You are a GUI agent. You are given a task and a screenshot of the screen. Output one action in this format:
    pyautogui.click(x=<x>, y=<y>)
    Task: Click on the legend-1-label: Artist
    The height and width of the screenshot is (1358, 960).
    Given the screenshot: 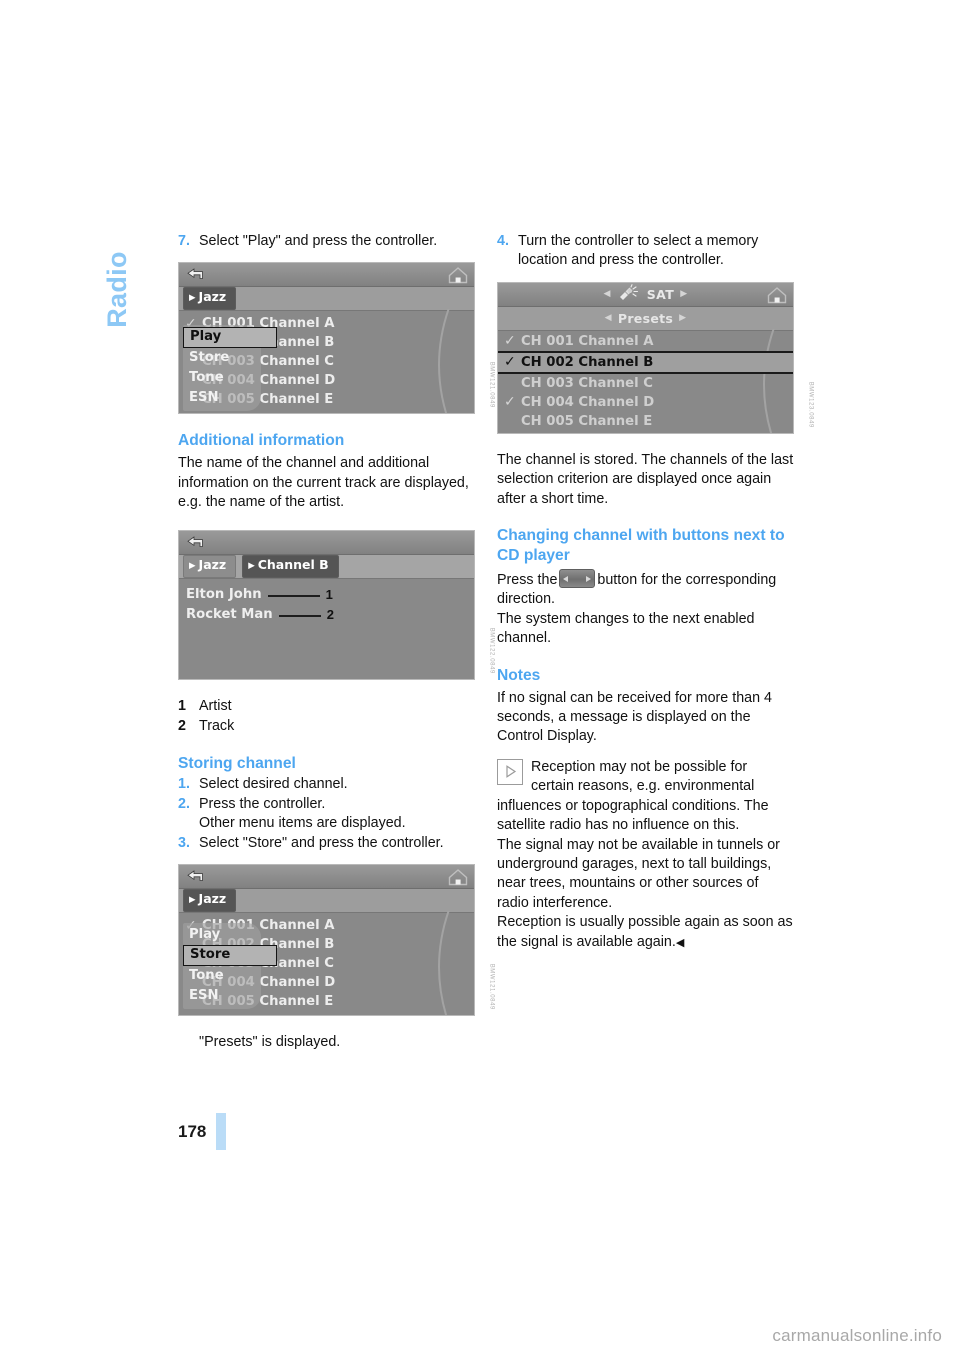 What is the action you would take?
    pyautogui.click(x=215, y=705)
    